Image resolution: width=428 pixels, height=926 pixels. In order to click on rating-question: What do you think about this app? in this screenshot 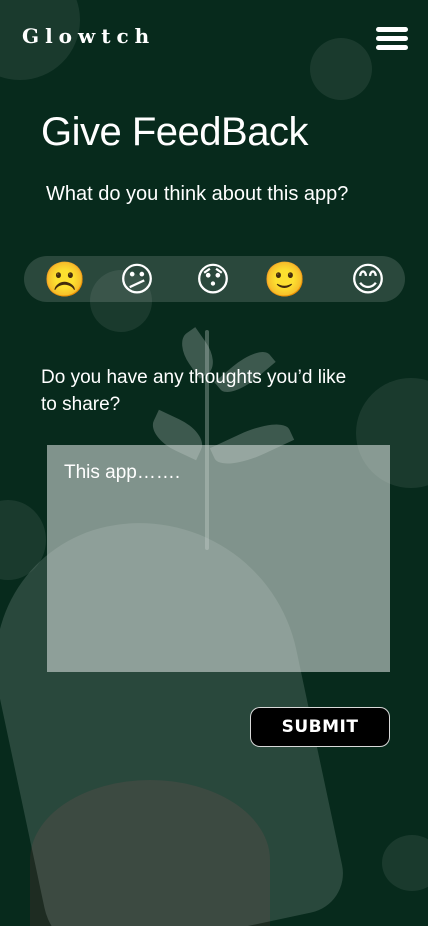, I will do `click(197, 194)`.